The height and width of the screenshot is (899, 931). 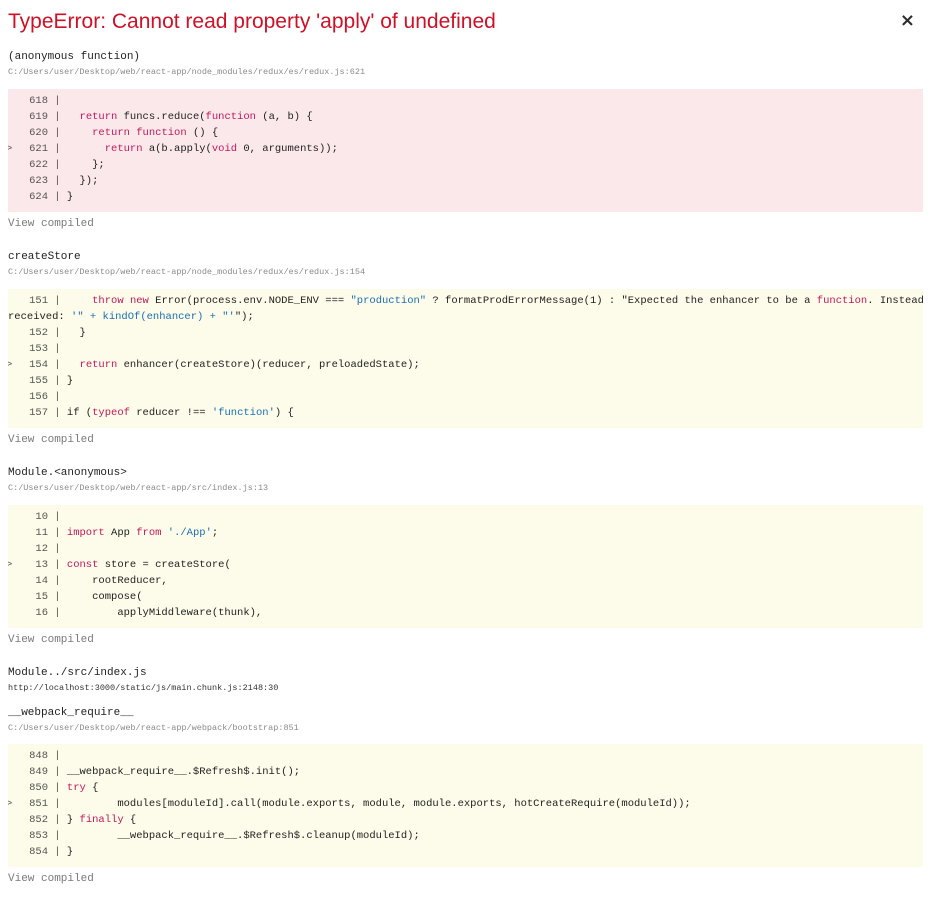 I want to click on line-number: > 851, so click(x=28, y=804).